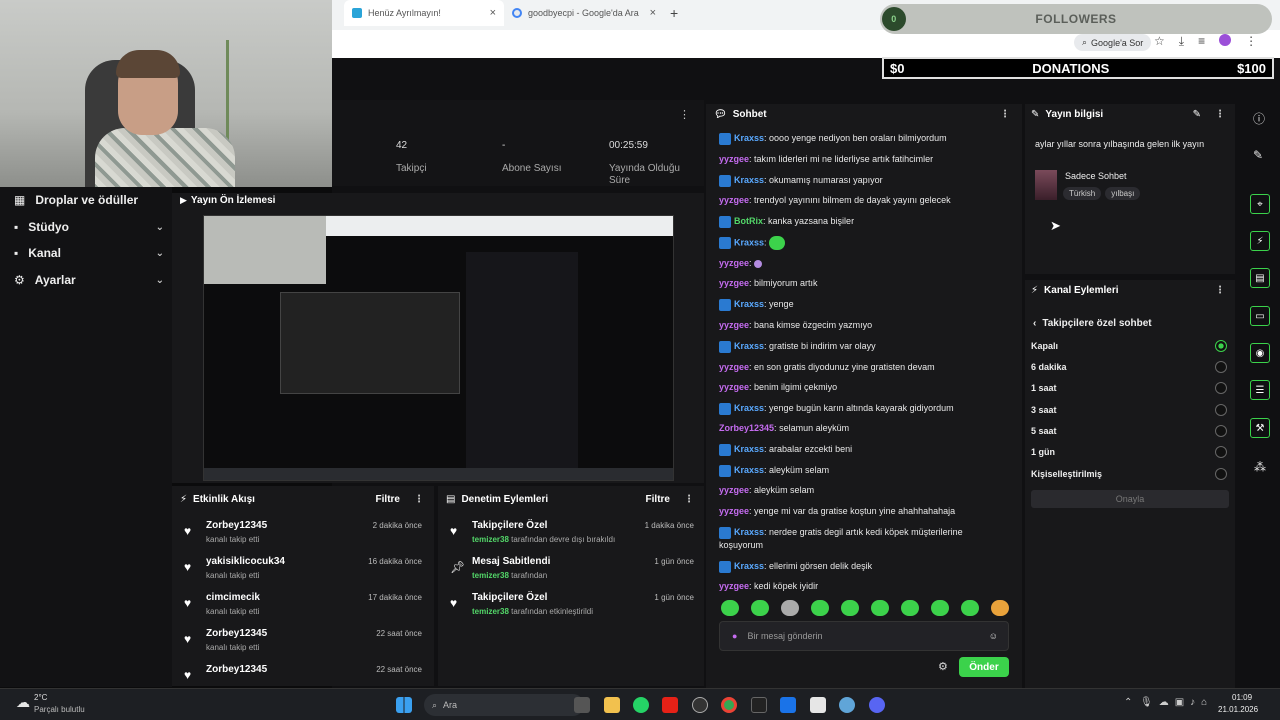 The height and width of the screenshot is (720, 1280). What do you see at coordinates (89, 253) in the screenshot?
I see `nav-channel: ▪ Kanal ⌄` at bounding box center [89, 253].